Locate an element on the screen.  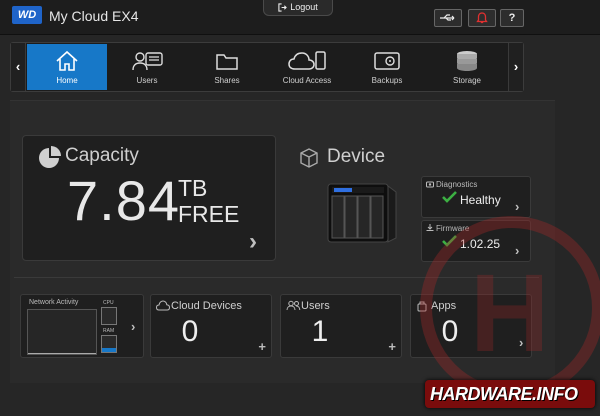
logout-button: Logout is located at coordinates (298, 8).